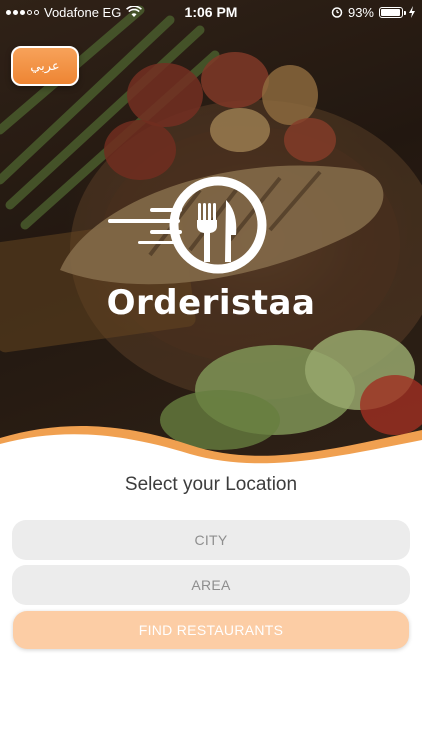 The width and height of the screenshot is (422, 750). What do you see at coordinates (412, 12) in the screenshot?
I see `charging-icon` at bounding box center [412, 12].